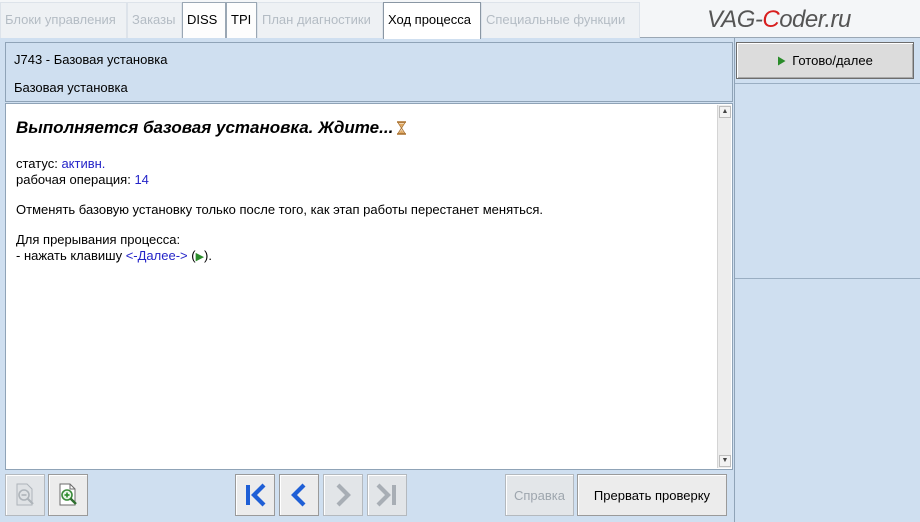  Describe the element at coordinates (241, 20) in the screenshot. I see `tab-tpi: TPI` at that location.